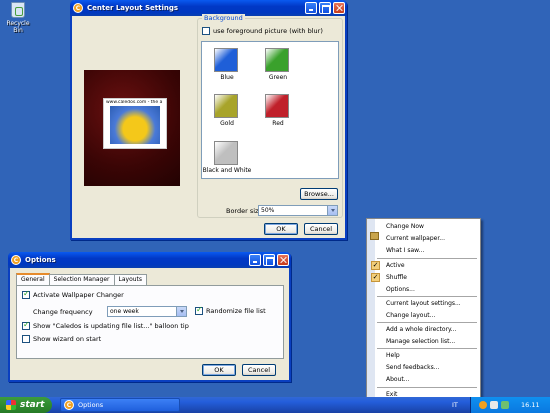 This screenshot has height=413, width=550. Describe the element at coordinates (275, 405) in the screenshot. I see `taskbar: start C Options IT 16.11` at that location.